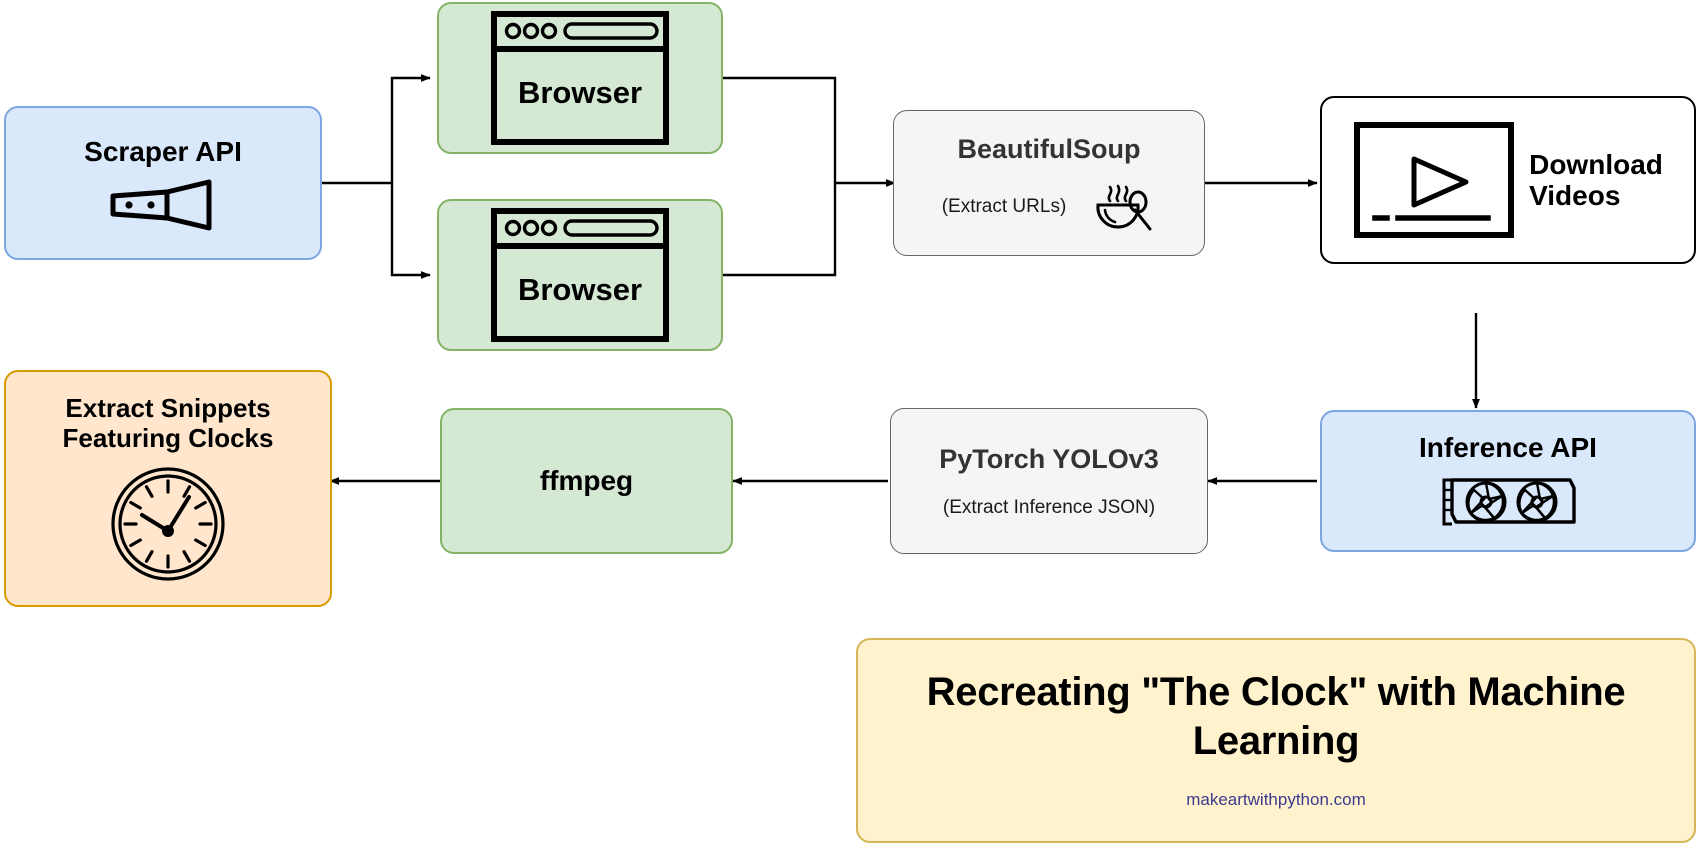 Image resolution: width=1700 pixels, height=845 pixels. Describe the element at coordinates (410, 231) in the screenshot. I see `edge-scraper-to-browser-bottom` at that location.